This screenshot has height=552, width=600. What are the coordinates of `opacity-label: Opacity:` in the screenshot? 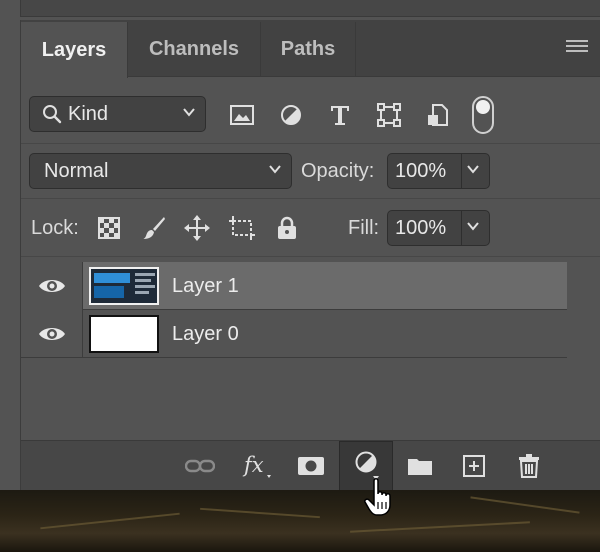 It's located at (338, 171).